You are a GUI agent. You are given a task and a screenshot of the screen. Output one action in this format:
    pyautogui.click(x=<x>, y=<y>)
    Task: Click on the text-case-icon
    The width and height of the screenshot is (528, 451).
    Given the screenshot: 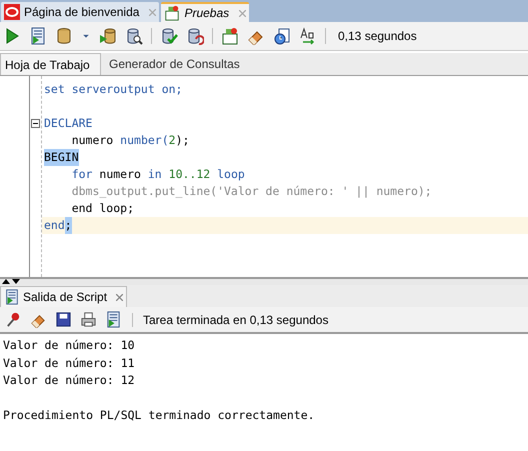 What is the action you would take?
    pyautogui.click(x=308, y=36)
    